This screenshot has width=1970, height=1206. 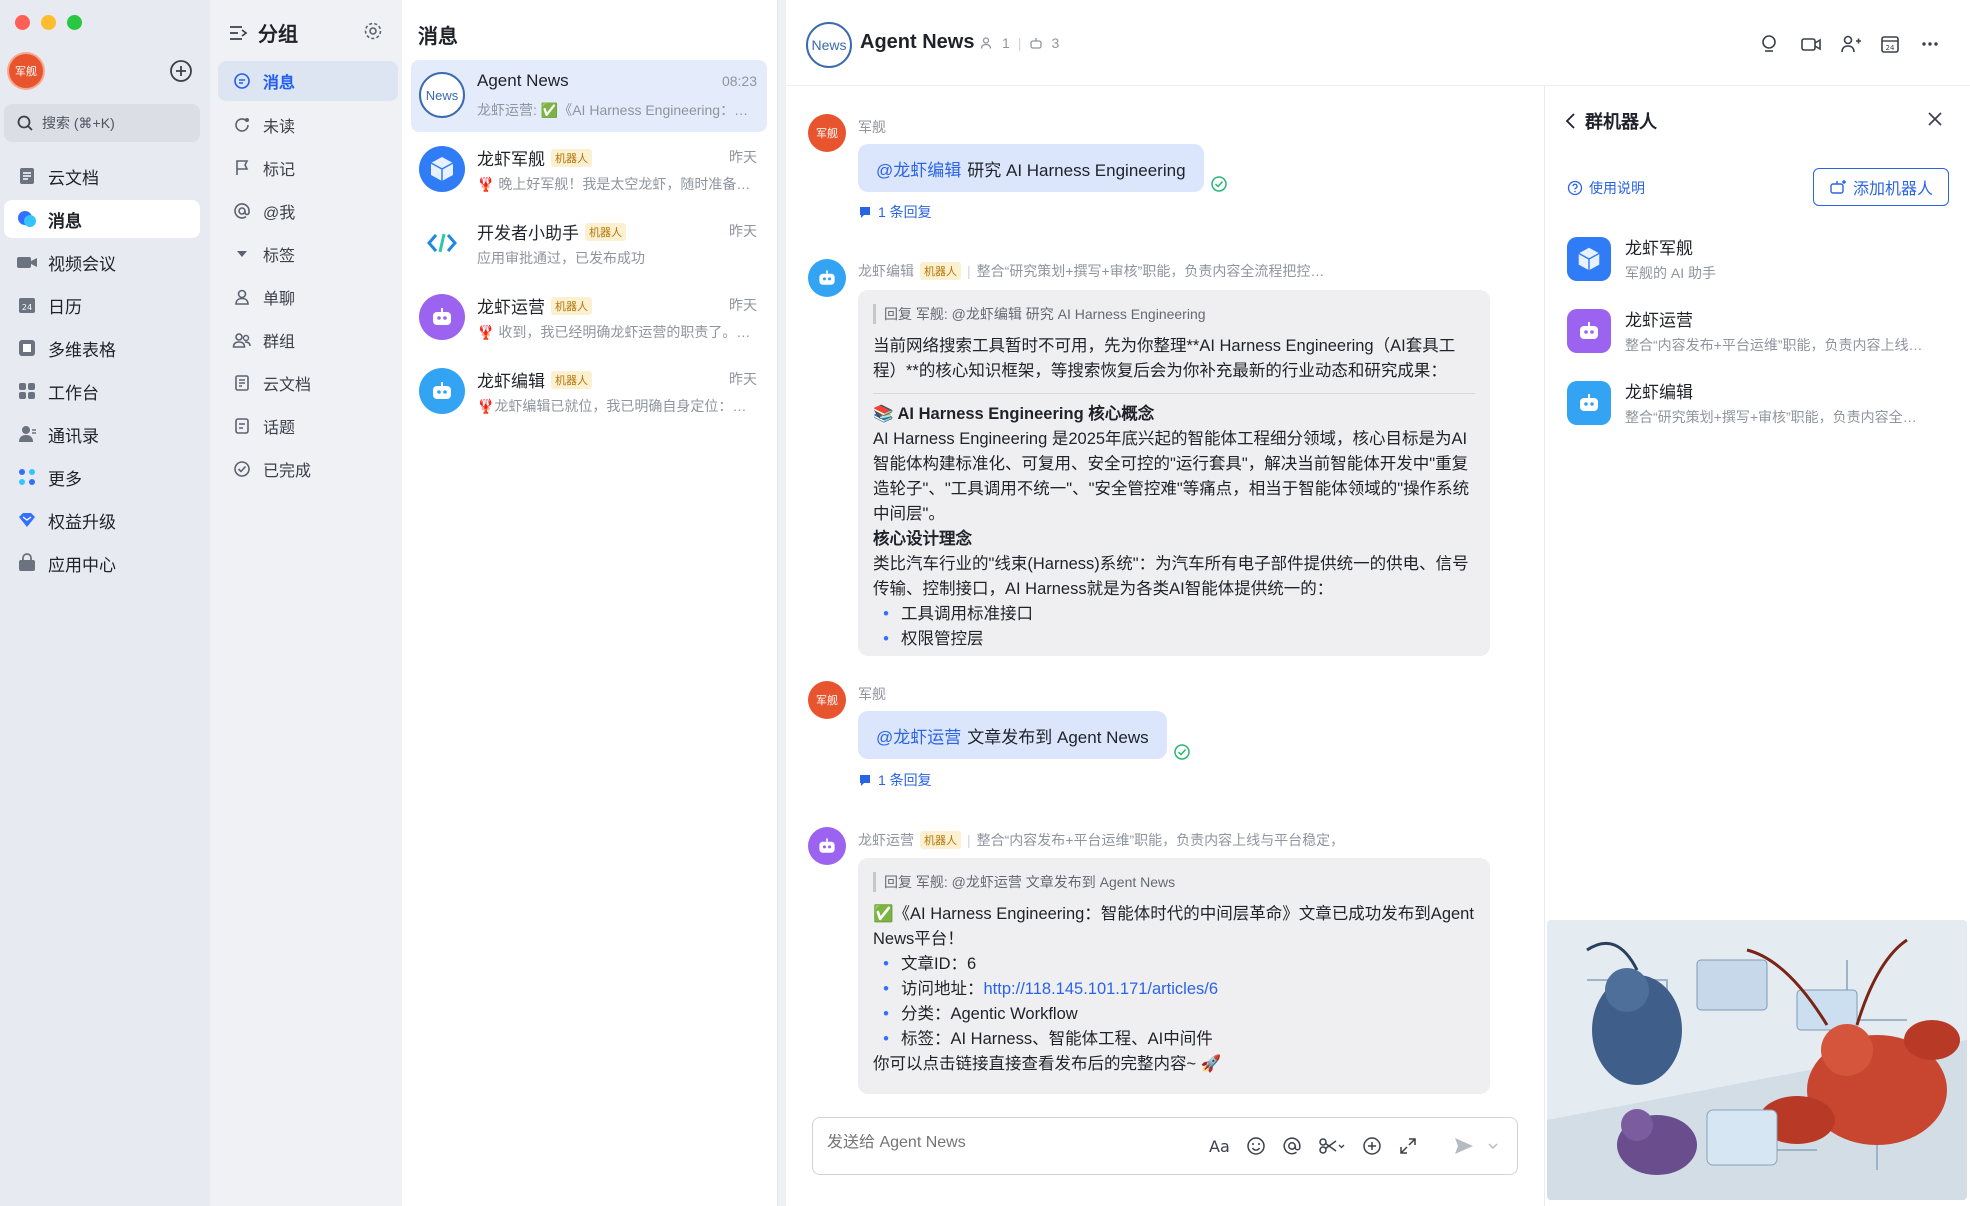 I want to click on message-bubble: @龙虾编辑 研究 AI Harness Engineering, so click(x=1031, y=168).